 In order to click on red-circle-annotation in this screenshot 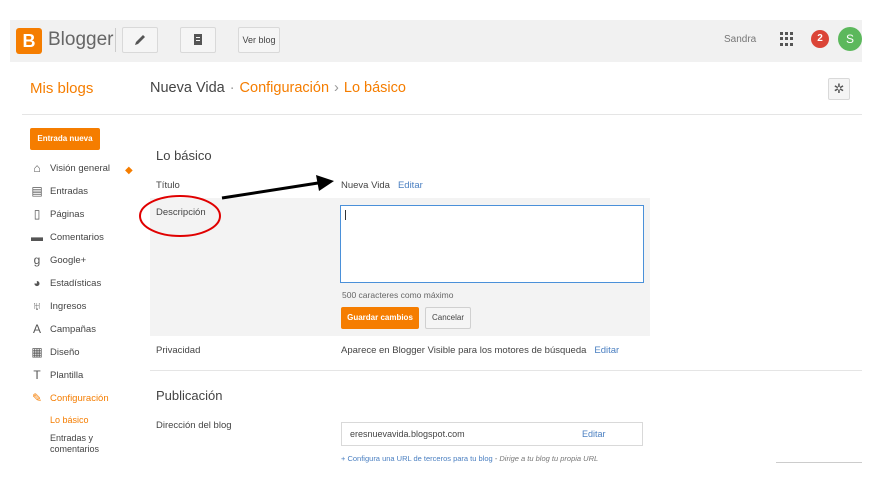, I will do `click(180, 216)`.